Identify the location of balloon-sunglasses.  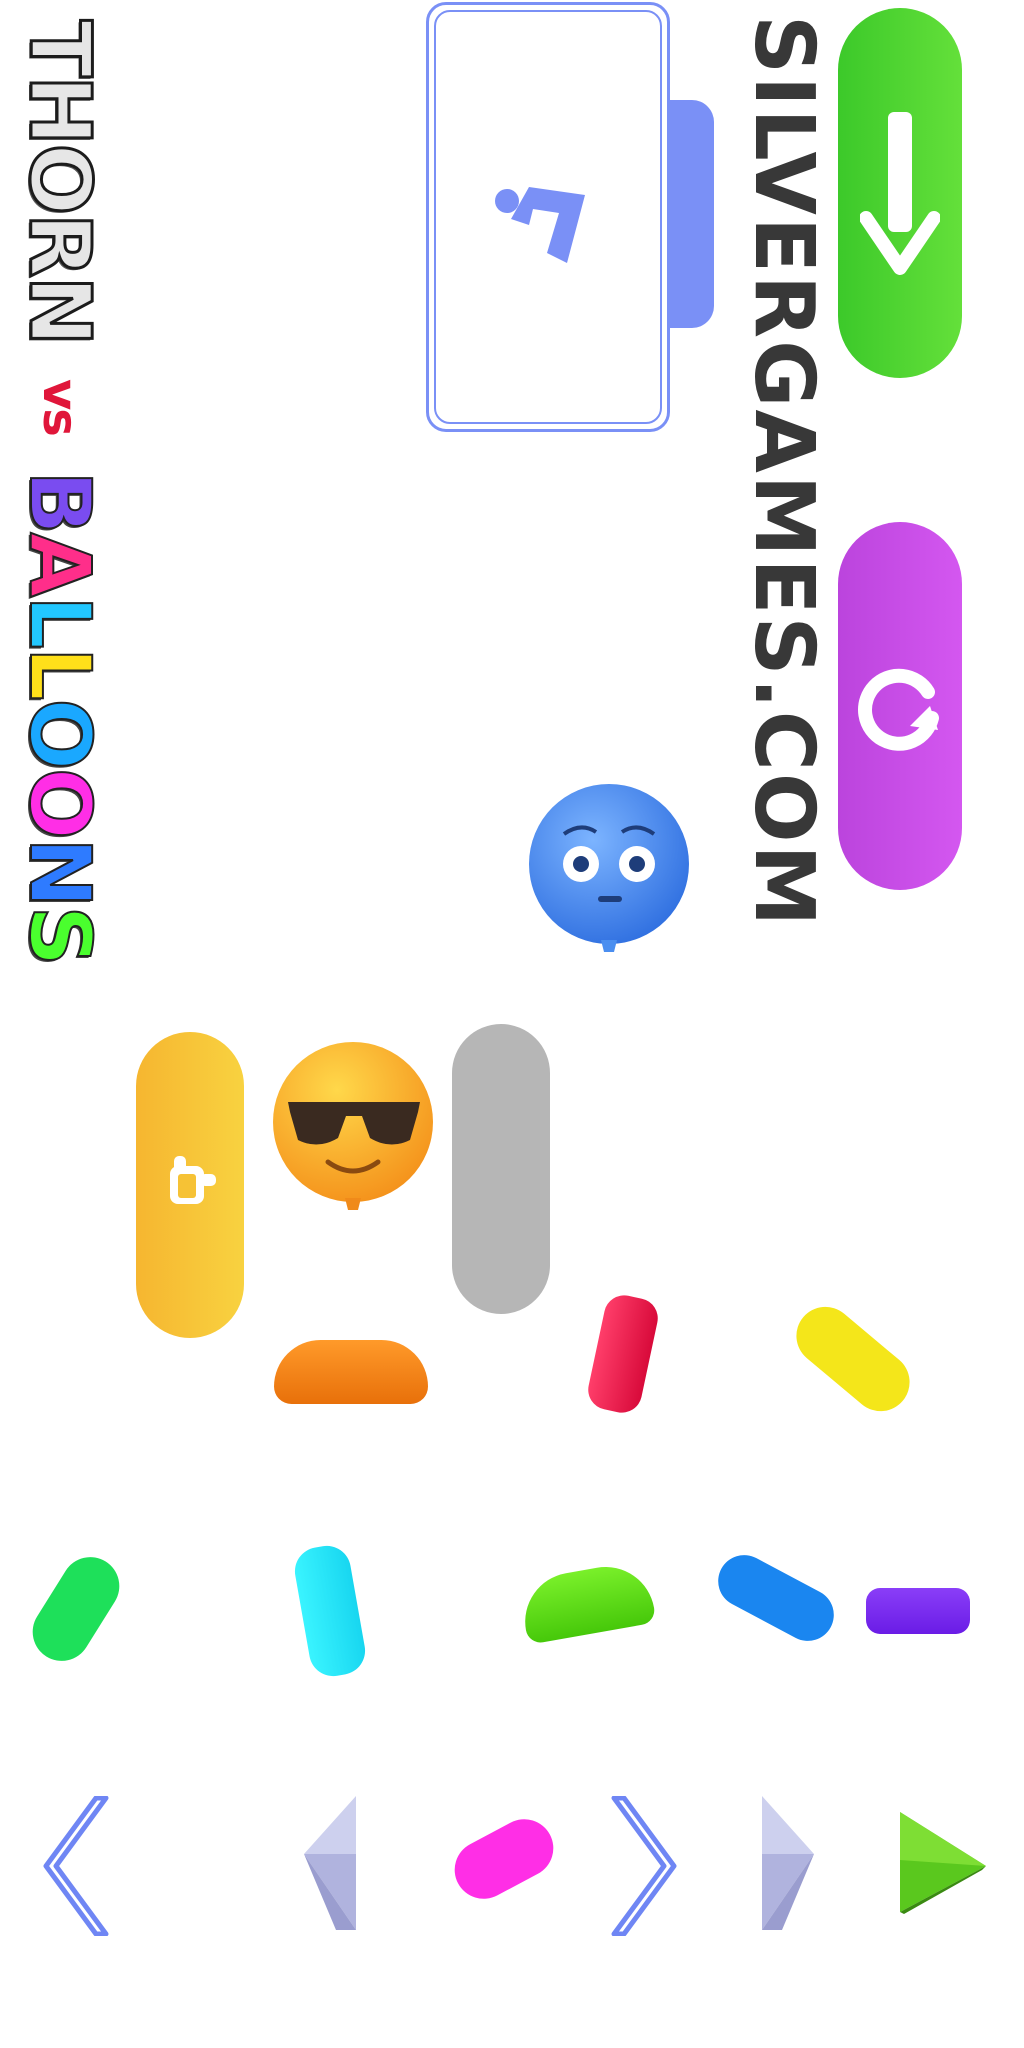
(353, 1128).